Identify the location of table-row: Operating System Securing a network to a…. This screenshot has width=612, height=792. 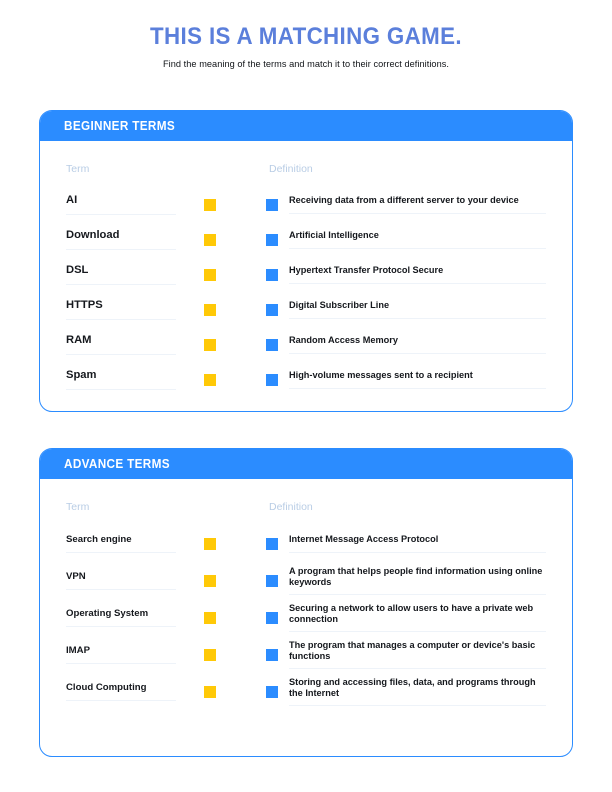
(306, 617).